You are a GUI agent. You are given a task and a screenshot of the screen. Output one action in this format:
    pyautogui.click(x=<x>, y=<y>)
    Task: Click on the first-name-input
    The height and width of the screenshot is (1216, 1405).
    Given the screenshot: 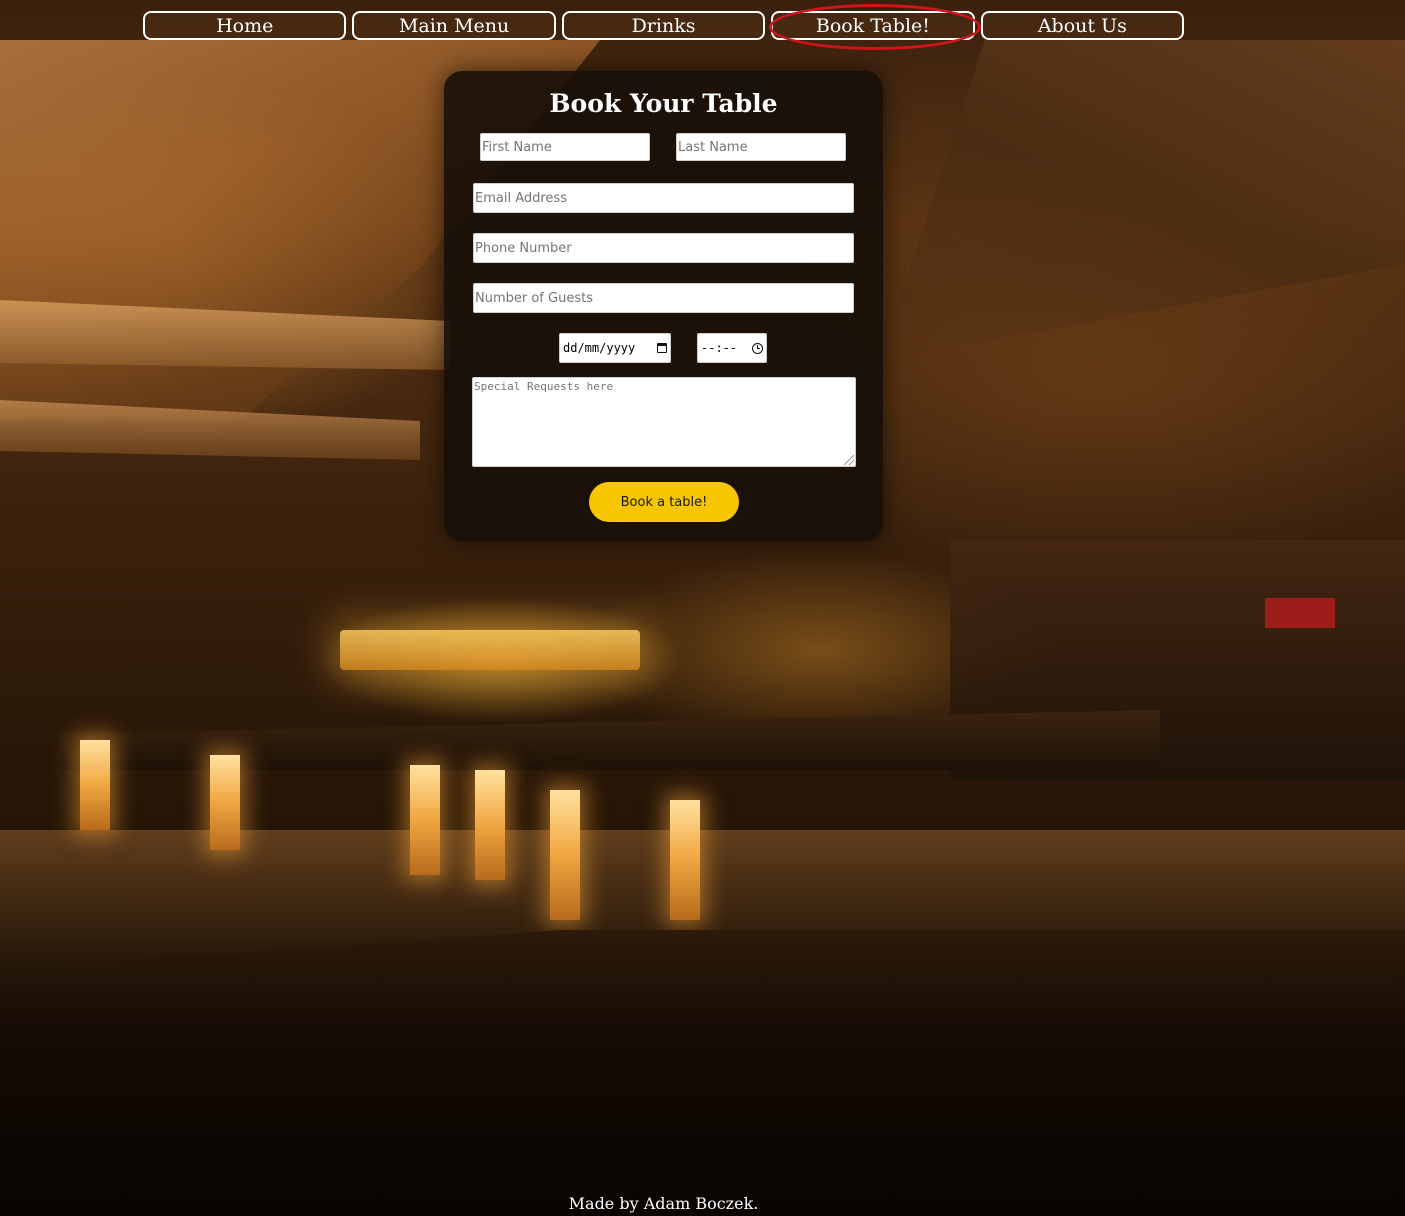 What is the action you would take?
    pyautogui.click(x=565, y=147)
    